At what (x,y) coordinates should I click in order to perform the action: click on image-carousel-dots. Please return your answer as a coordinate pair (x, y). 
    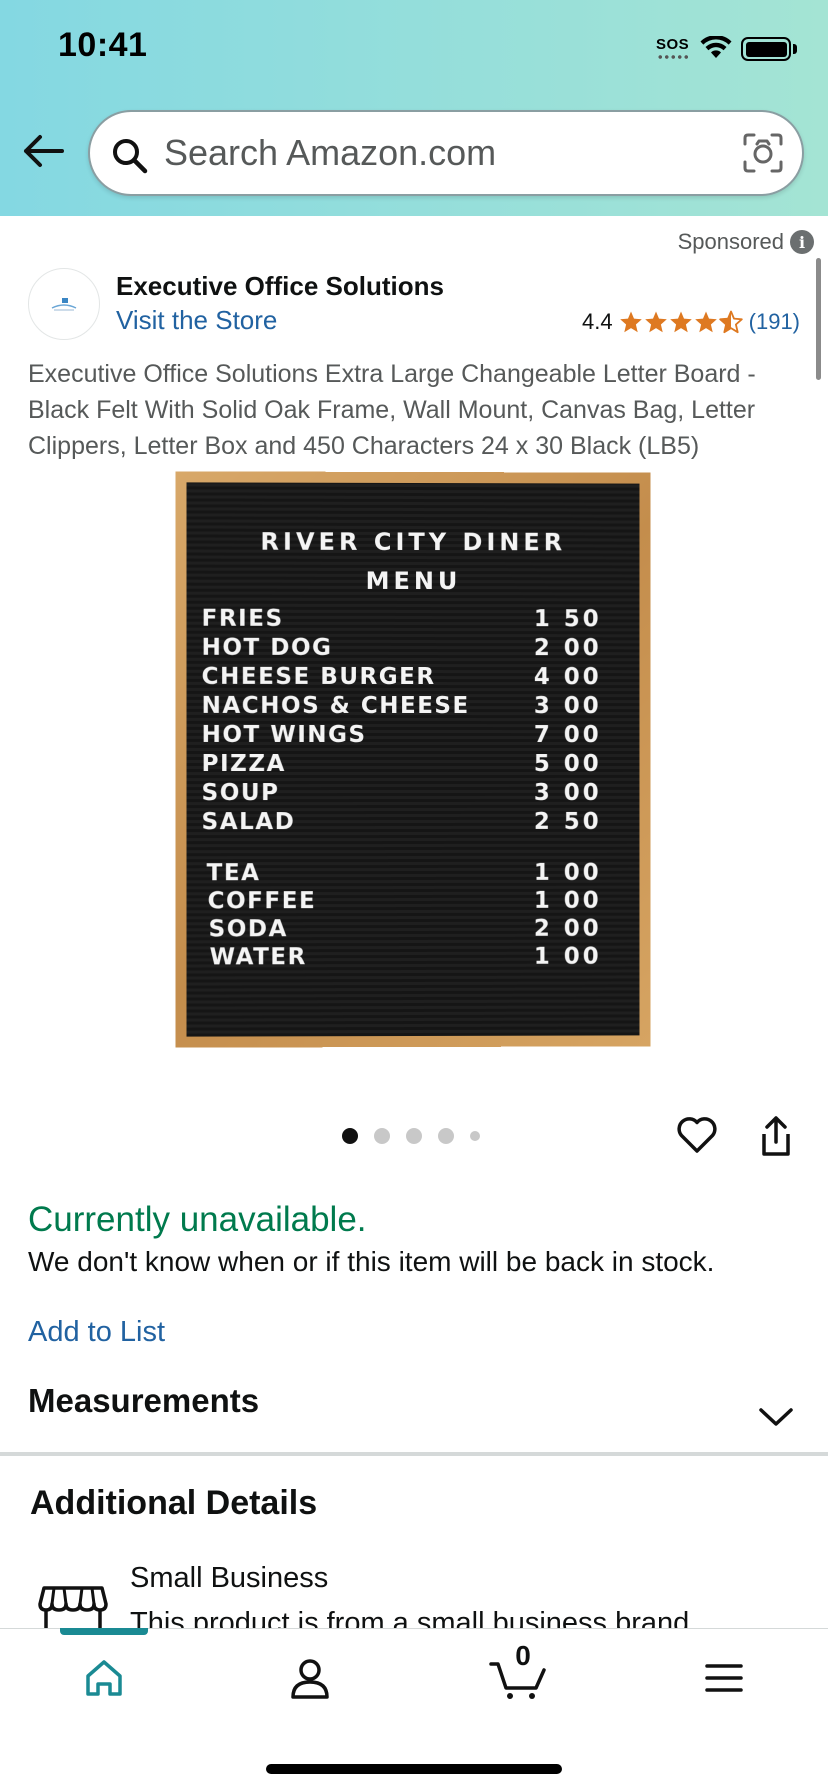
    Looking at the image, I should click on (411, 1136).